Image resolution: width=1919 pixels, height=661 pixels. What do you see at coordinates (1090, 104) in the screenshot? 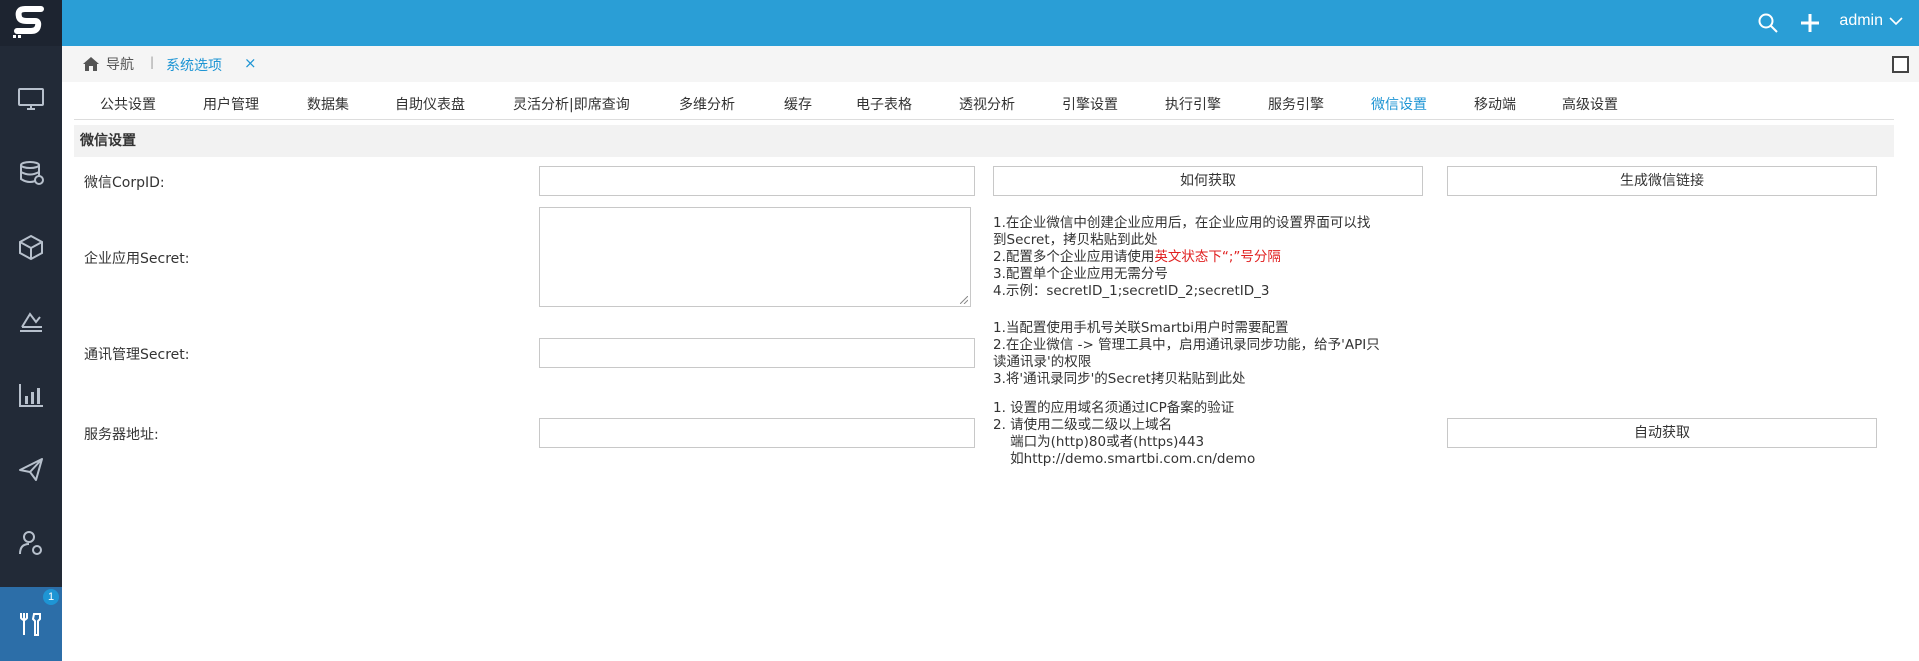
I see `tab-engine-settings: 引擎设置` at bounding box center [1090, 104].